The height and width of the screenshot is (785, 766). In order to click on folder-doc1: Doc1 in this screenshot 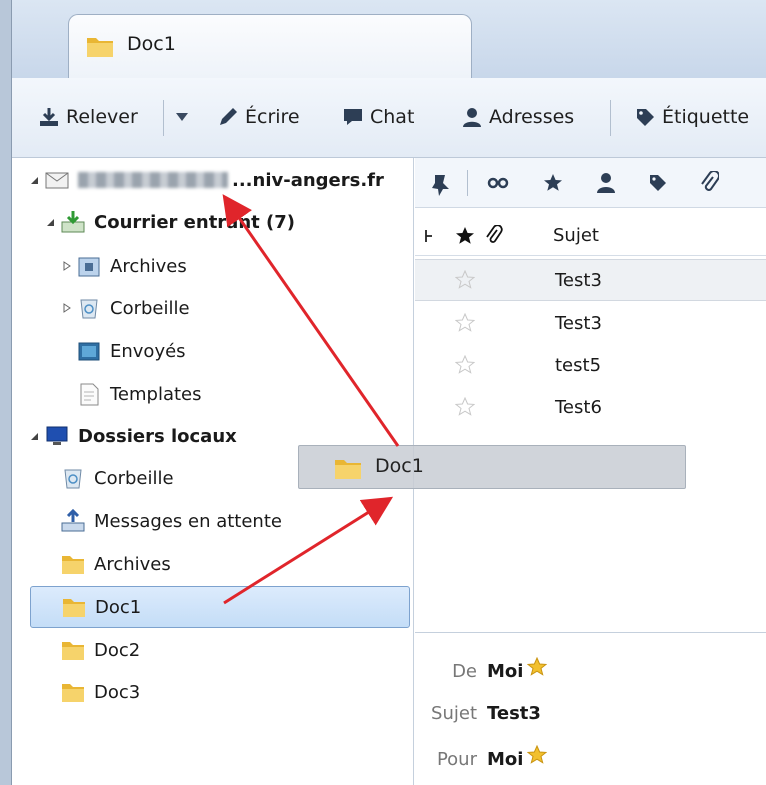, I will do `click(220, 607)`.